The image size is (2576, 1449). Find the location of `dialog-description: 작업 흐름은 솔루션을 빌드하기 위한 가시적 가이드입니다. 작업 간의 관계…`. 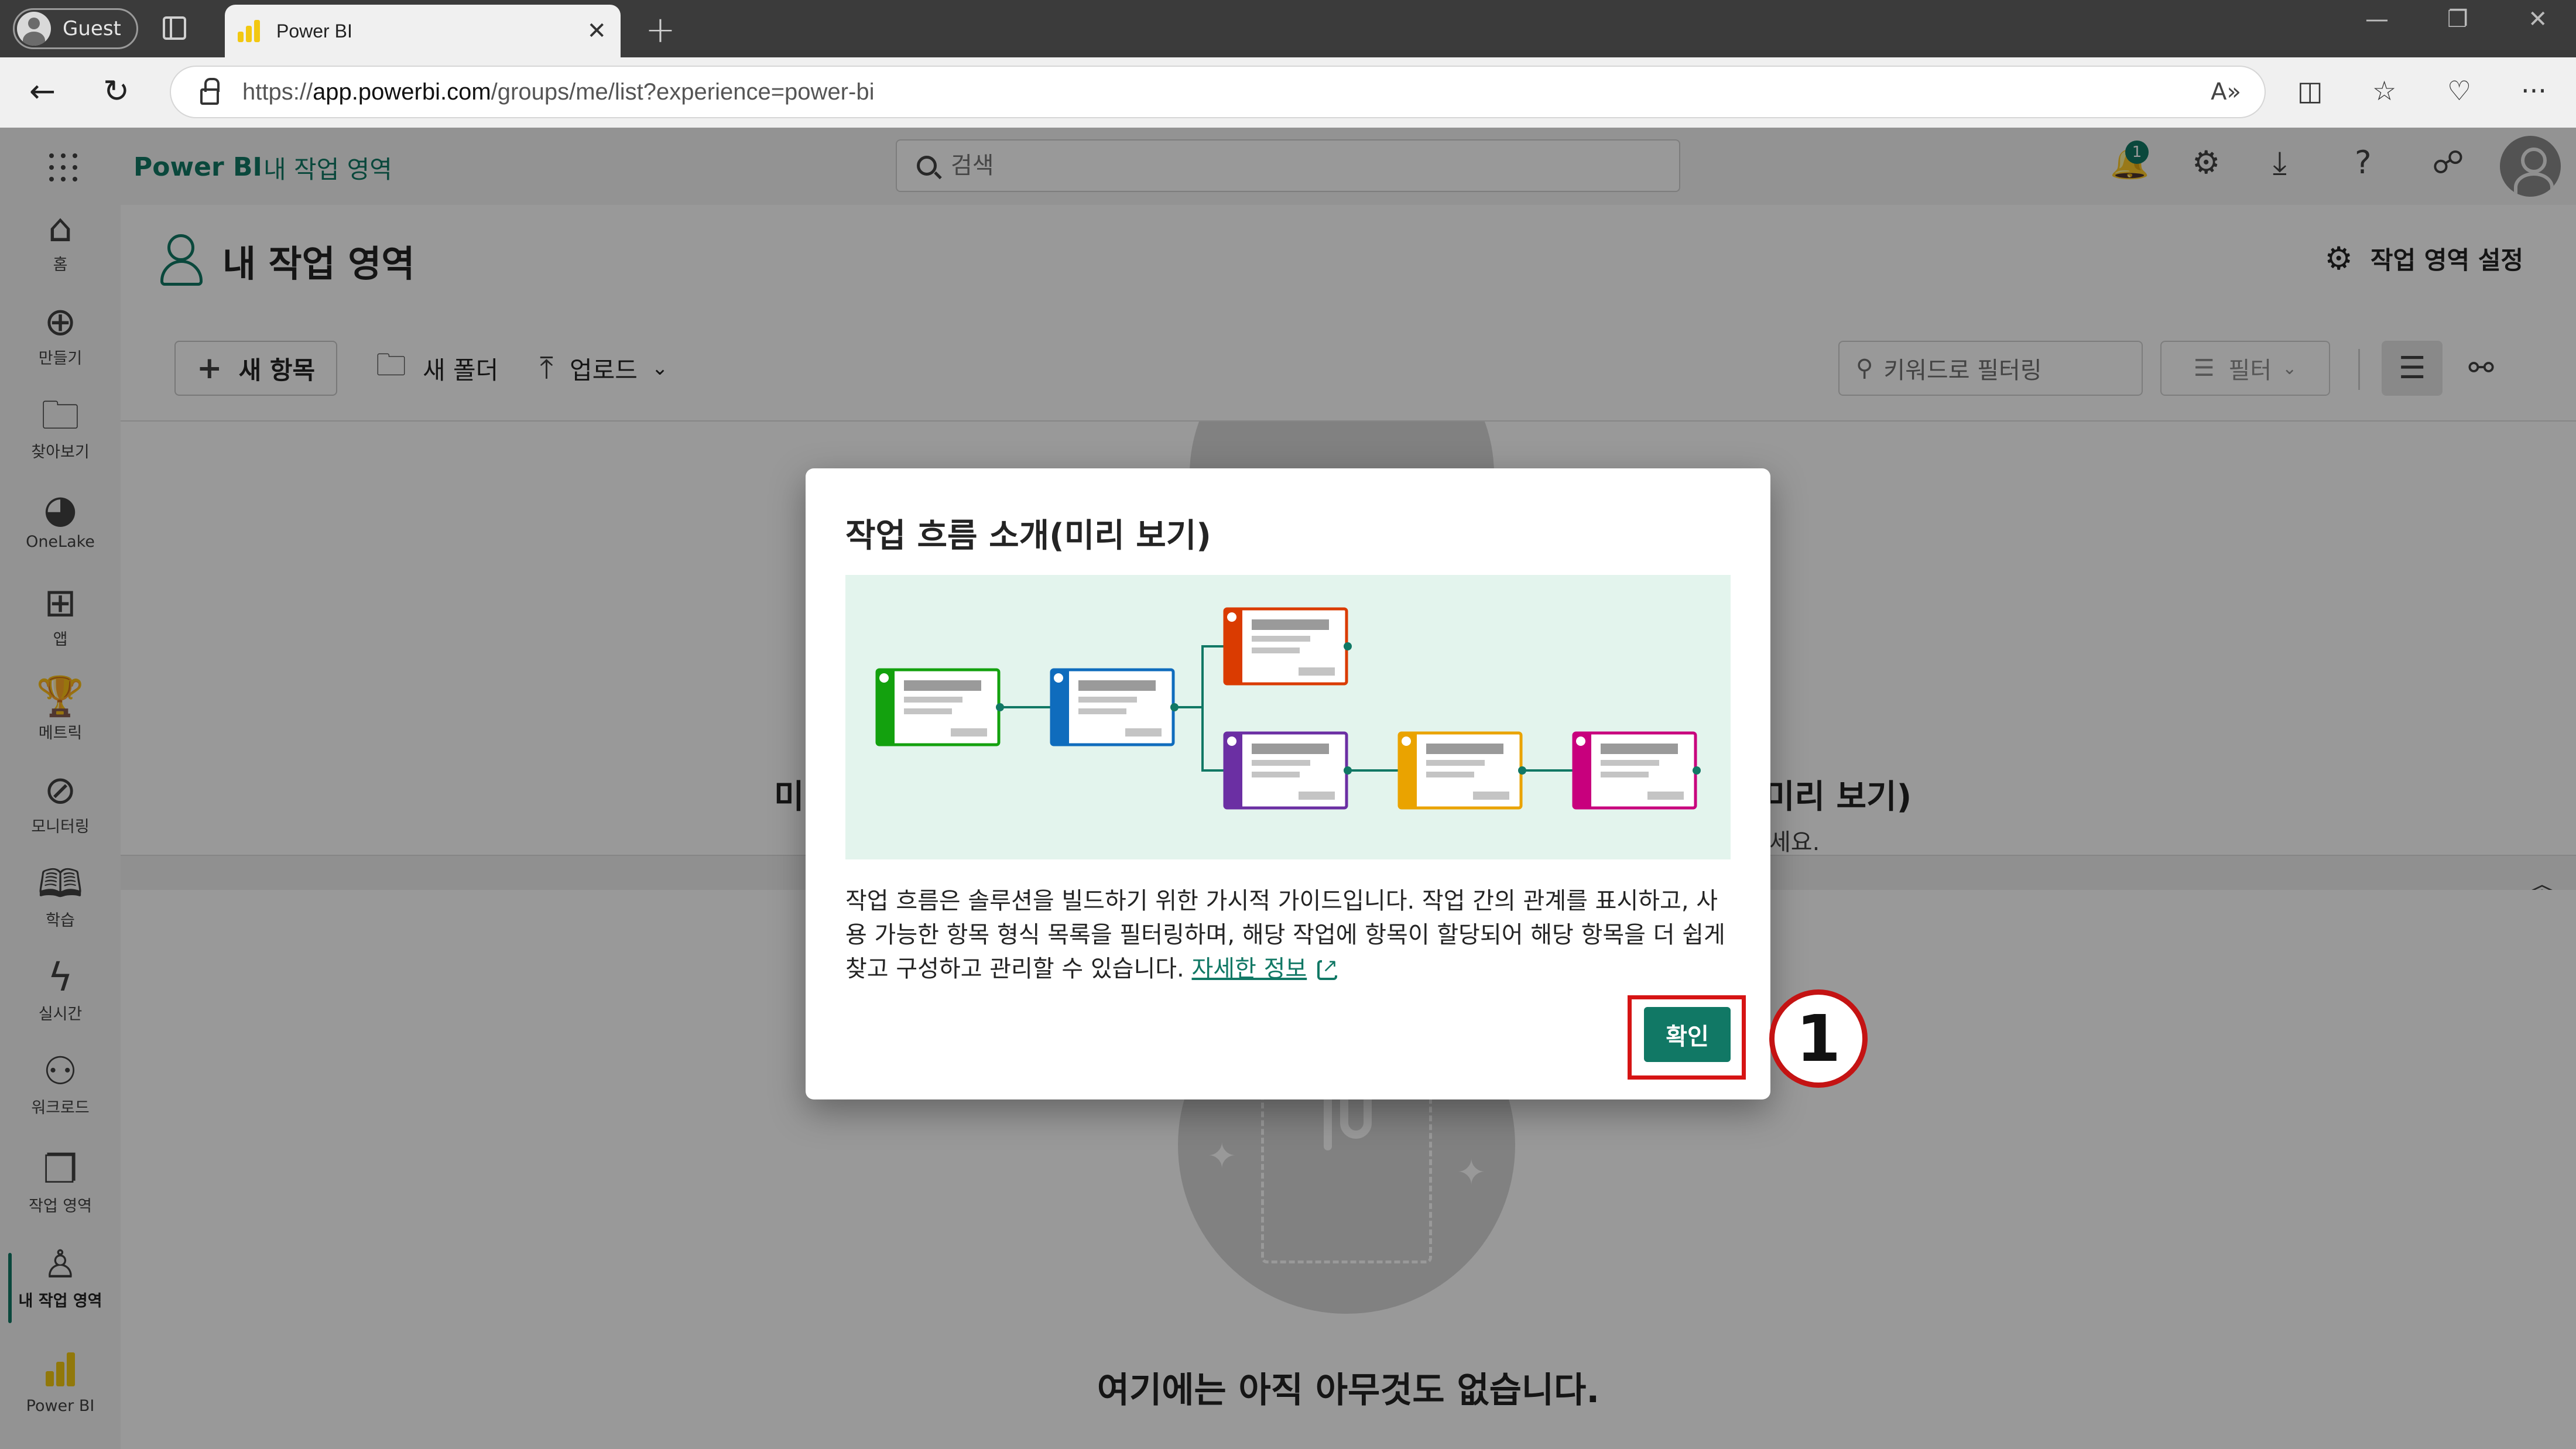

dialog-description: 작업 흐름은 솔루션을 빌드하기 위한 가시적 가이드입니다. 작업 간의 관계… is located at coordinates (1290, 935).